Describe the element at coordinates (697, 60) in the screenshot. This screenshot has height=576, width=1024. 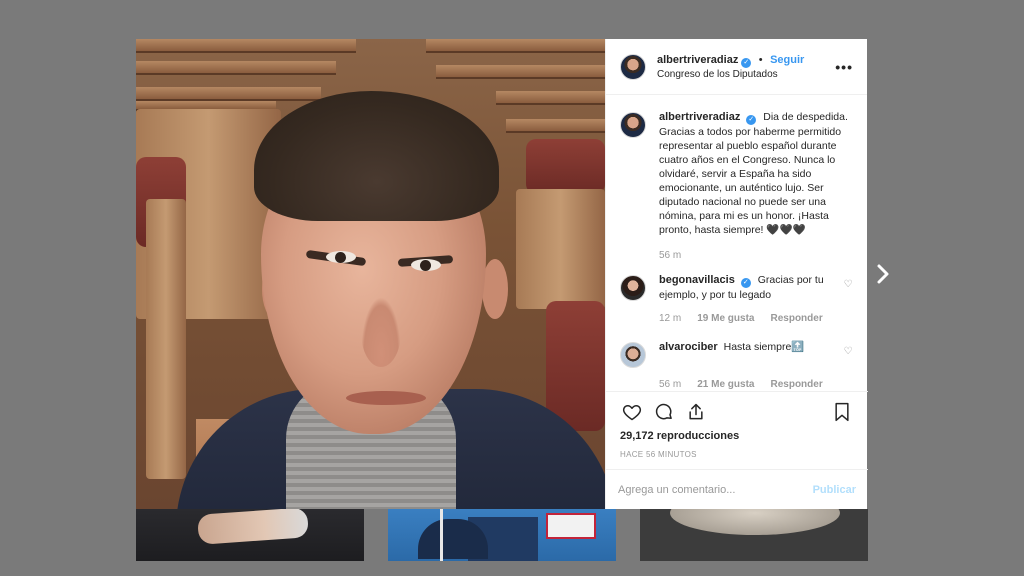
I see `author-username: albertriveradiaz` at that location.